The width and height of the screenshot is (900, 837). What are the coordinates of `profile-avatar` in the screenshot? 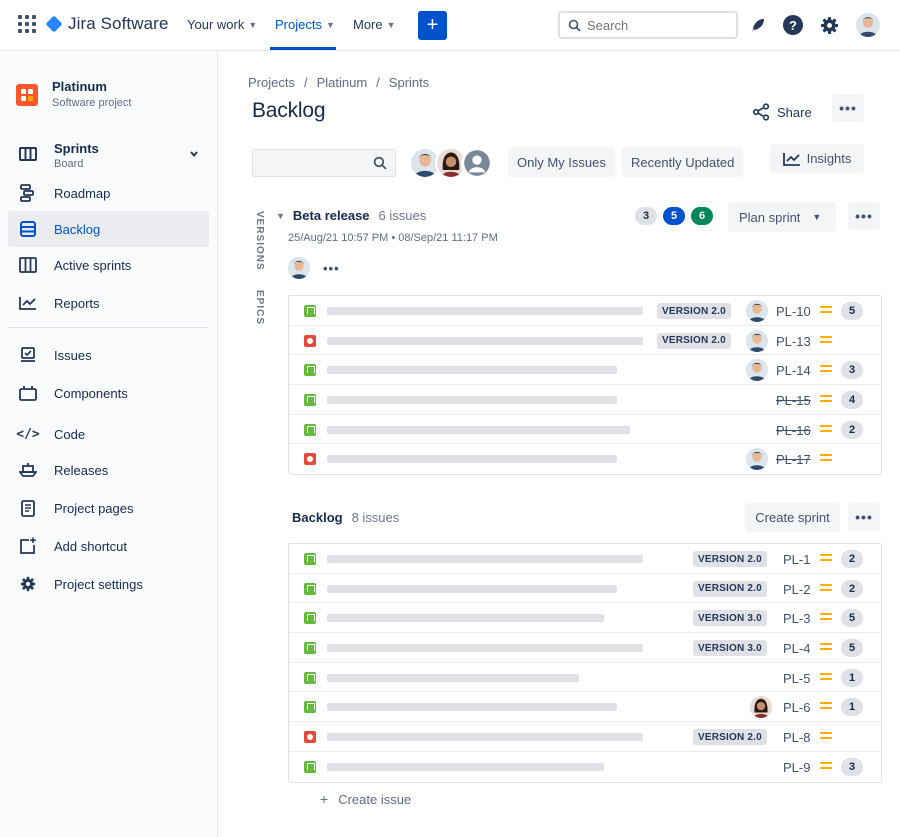 It's located at (868, 26).